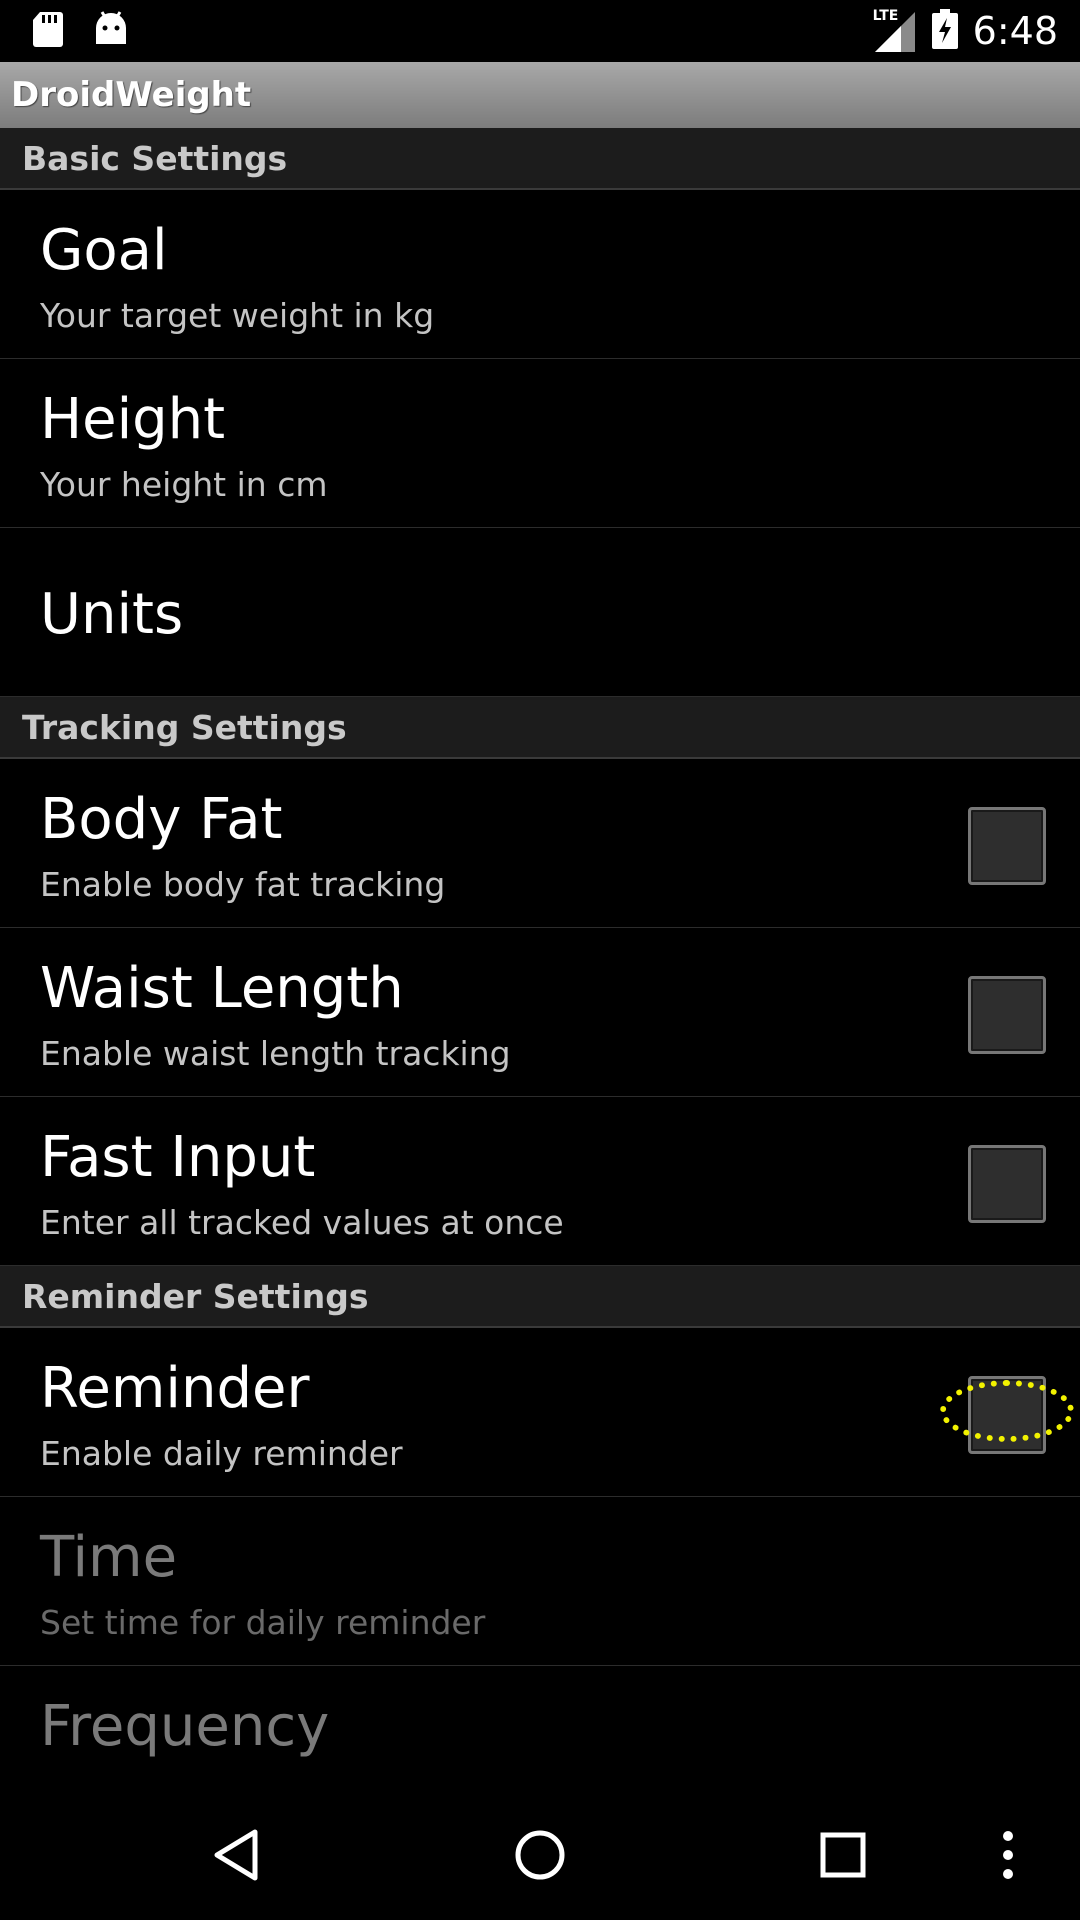  I want to click on pref-title: Body Fat, so click(161, 819).